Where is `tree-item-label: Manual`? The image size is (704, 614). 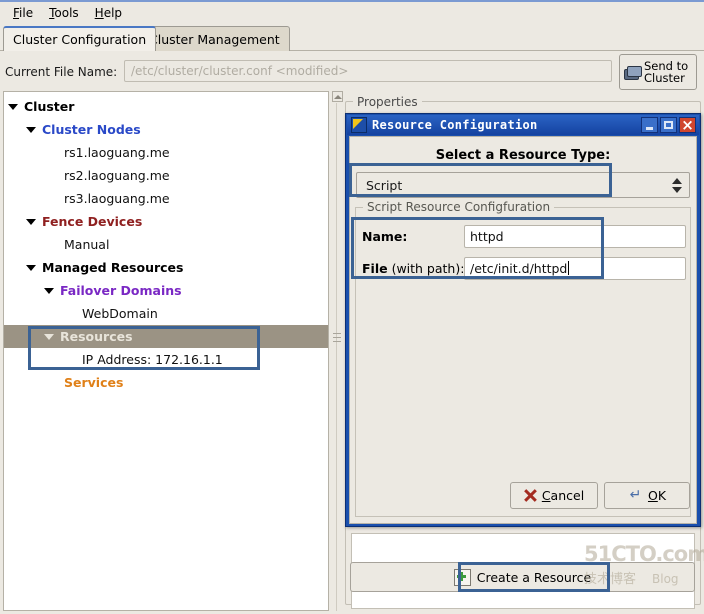
tree-item-label: Manual is located at coordinates (87, 244).